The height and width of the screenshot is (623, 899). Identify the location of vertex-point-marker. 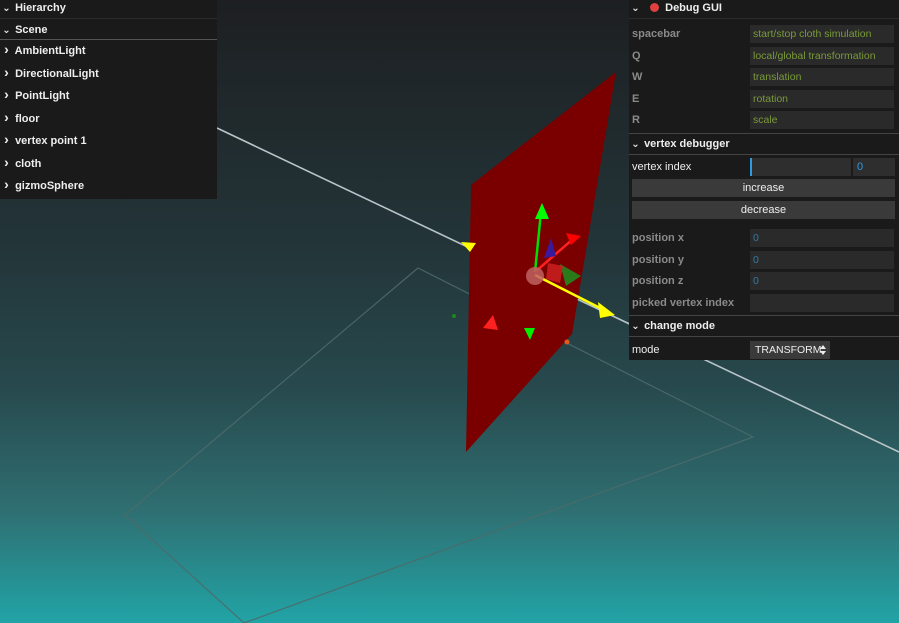
(454, 316).